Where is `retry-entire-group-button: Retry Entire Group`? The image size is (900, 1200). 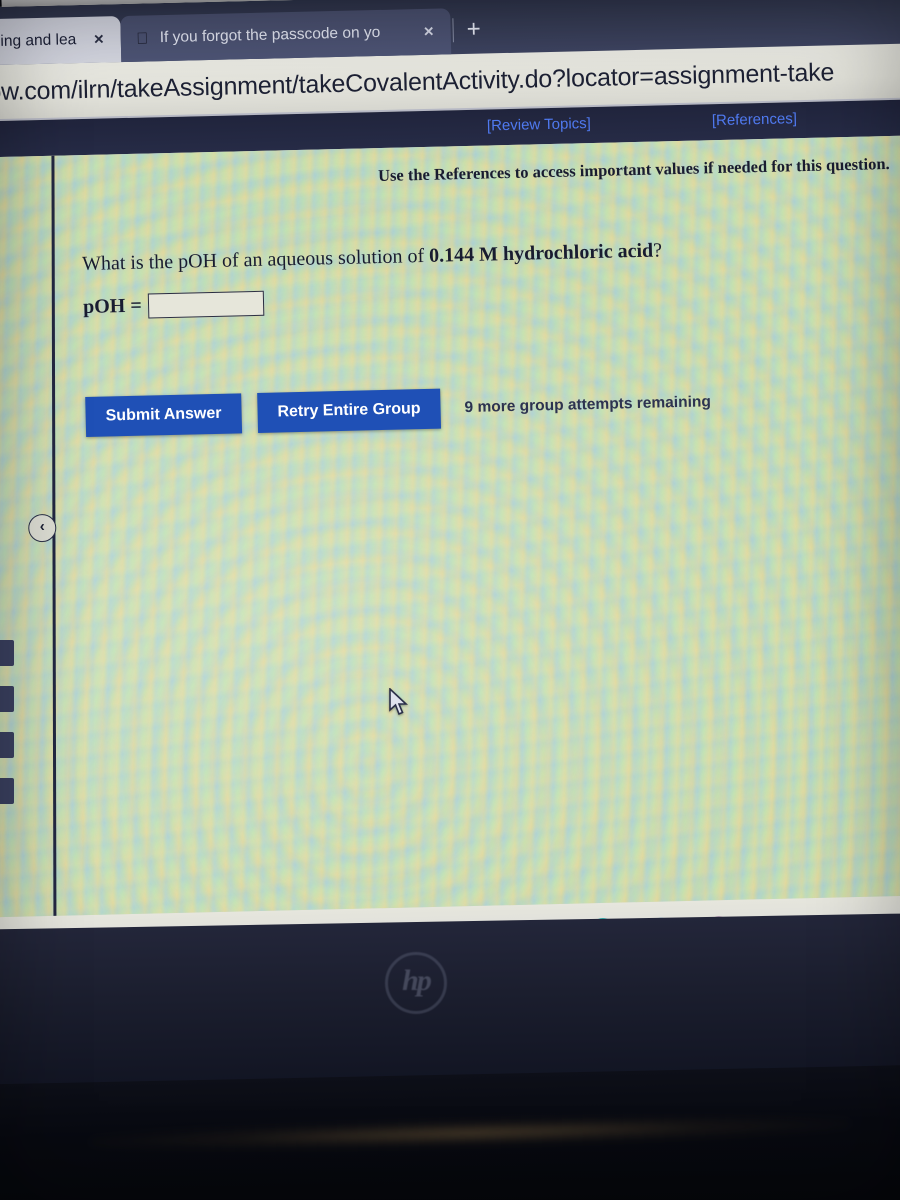
retry-entire-group-button: Retry Entire Group is located at coordinates (349, 410).